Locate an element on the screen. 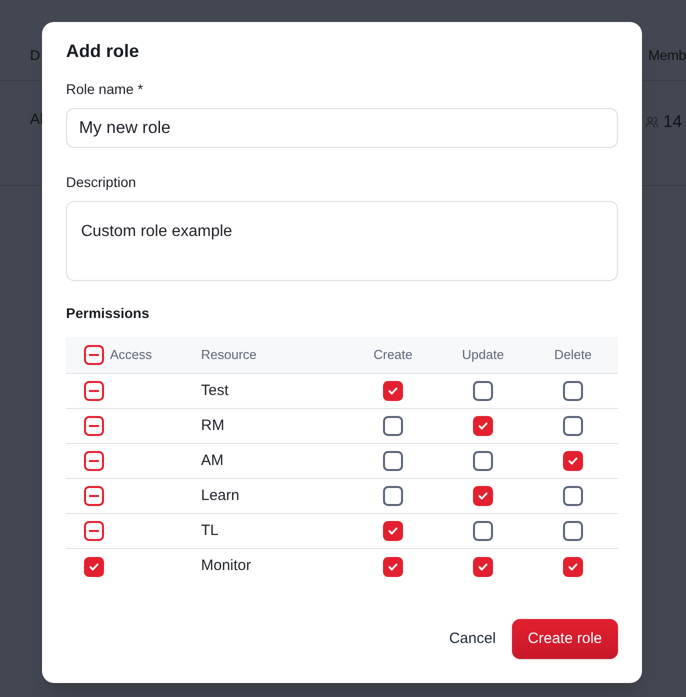 The width and height of the screenshot is (686, 697). column-header: Access is located at coordinates (131, 355).